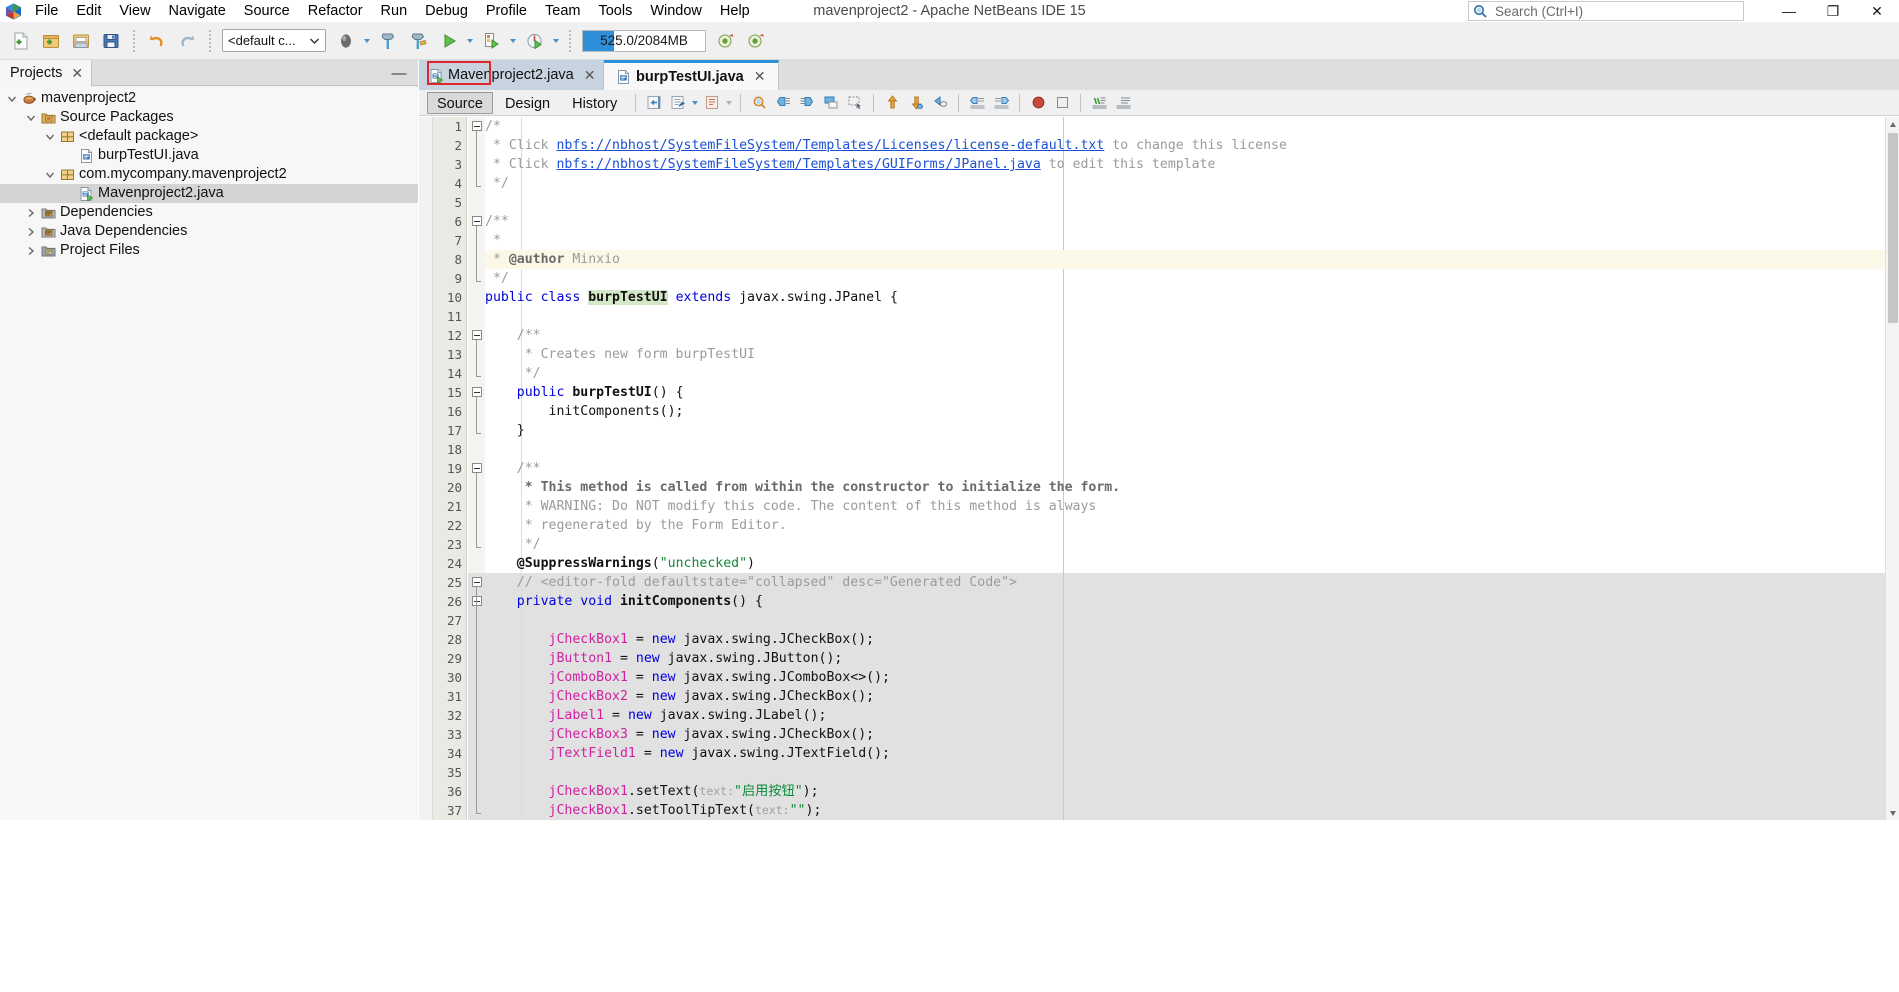  I want to click on editor-tab: Mavenproject2.java ✕, so click(511, 75).